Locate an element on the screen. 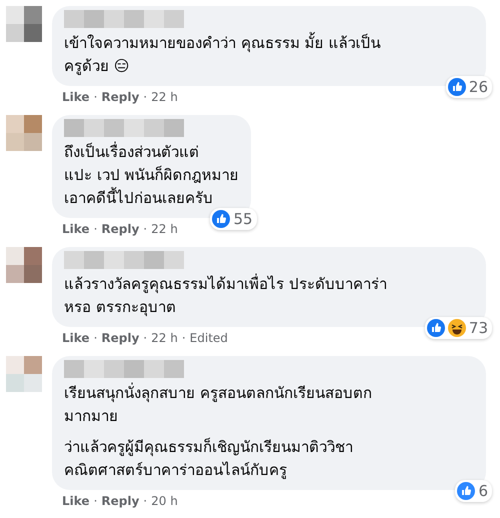  reaction-summary: 26 is located at coordinates (469, 87).